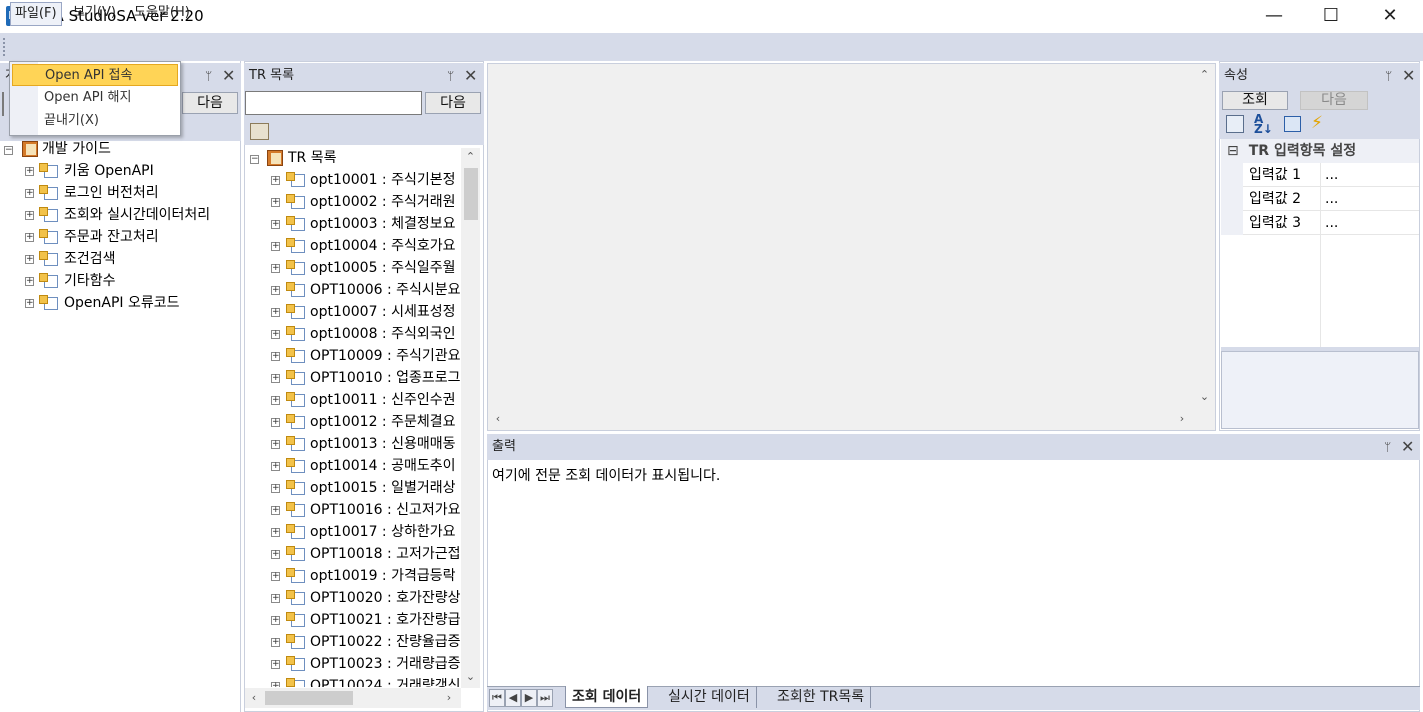  I want to click on tr-list-item: opt10017 : 상하한가요, so click(383, 532).